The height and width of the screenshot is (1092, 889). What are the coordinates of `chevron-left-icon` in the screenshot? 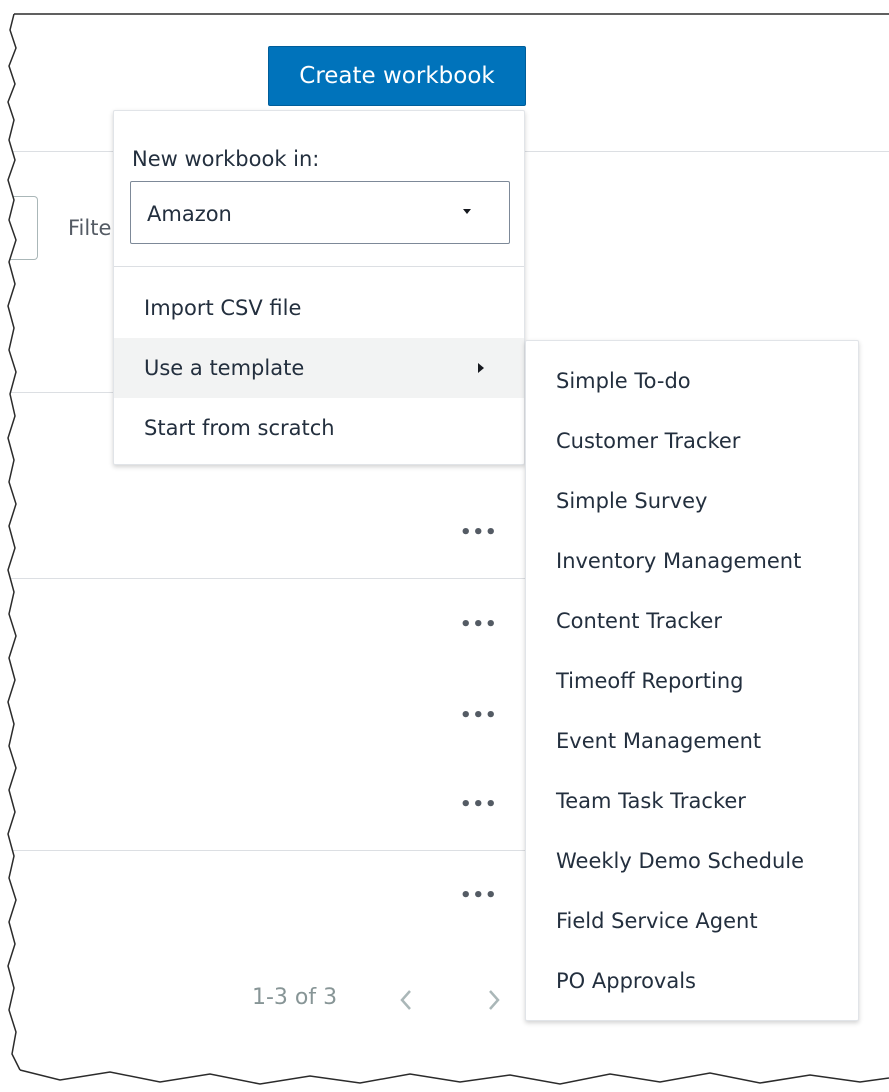 It's located at (405, 1000).